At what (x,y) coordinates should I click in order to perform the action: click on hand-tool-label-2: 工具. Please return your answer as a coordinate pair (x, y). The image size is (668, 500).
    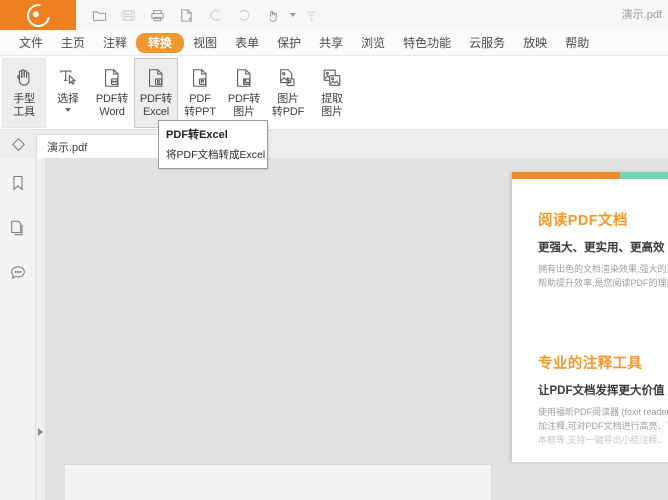
    Looking at the image, I should click on (24, 112).